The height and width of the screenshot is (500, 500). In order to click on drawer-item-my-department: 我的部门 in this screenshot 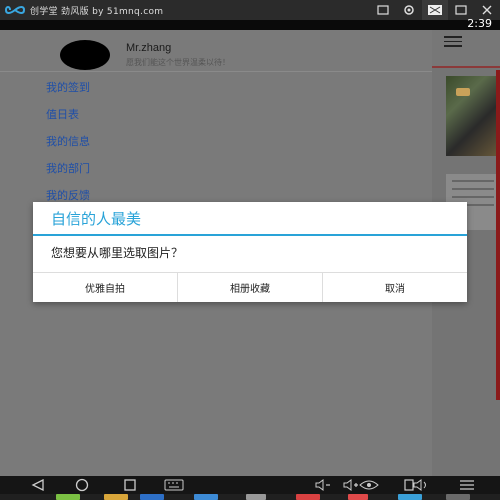, I will do `click(68, 174)`.